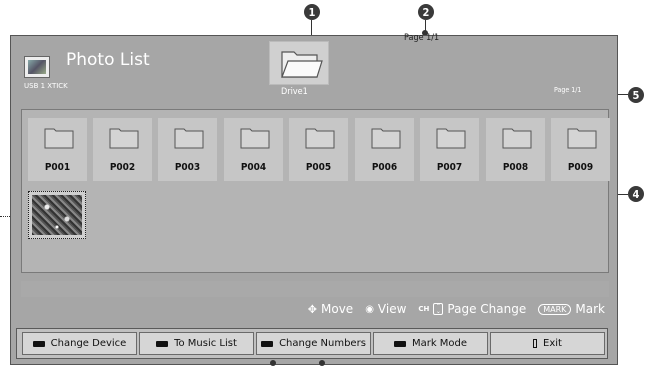 Image resolution: width=648 pixels, height=369 pixels. I want to click on folder-label: P006, so click(384, 167).